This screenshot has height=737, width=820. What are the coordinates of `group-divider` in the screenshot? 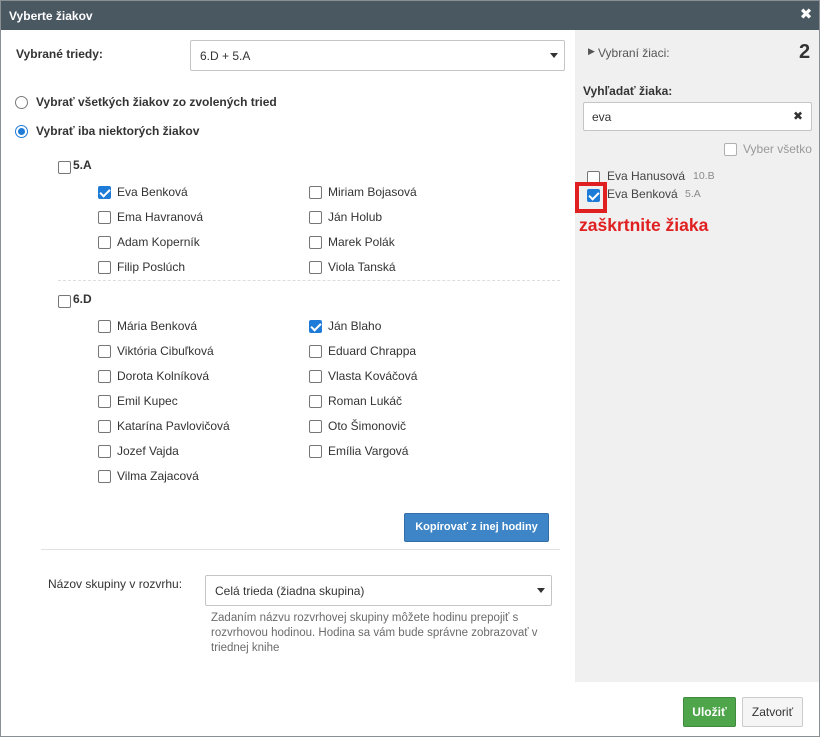 It's located at (309, 280).